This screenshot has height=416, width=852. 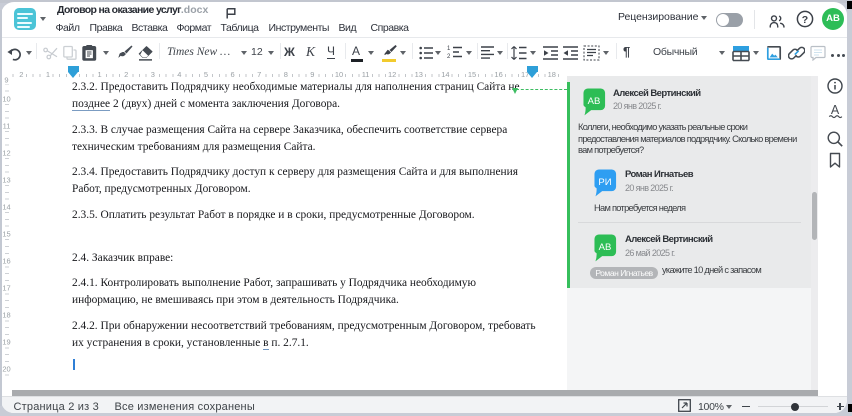 What do you see at coordinates (449, 57) in the screenshot?
I see `svg-text: 2` at bounding box center [449, 57].